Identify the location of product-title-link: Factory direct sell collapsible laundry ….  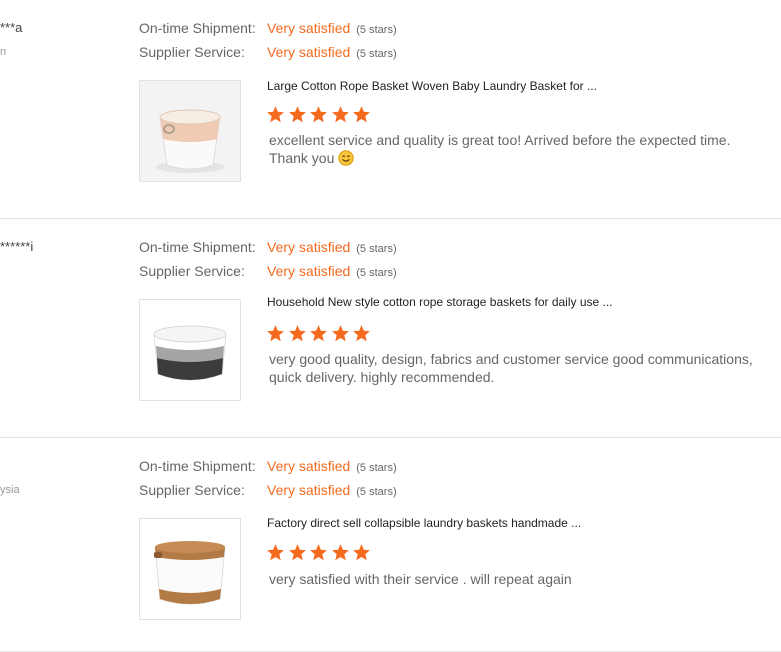
(424, 523).